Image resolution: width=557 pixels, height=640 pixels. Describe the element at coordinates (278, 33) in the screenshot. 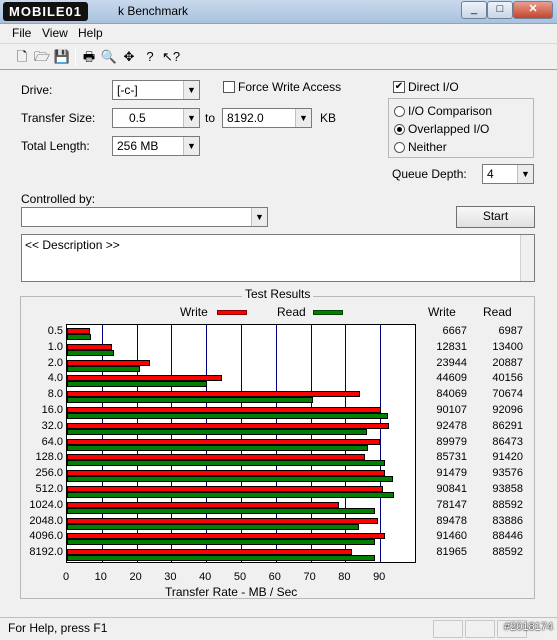

I see `menu-bar: File View Help` at that location.